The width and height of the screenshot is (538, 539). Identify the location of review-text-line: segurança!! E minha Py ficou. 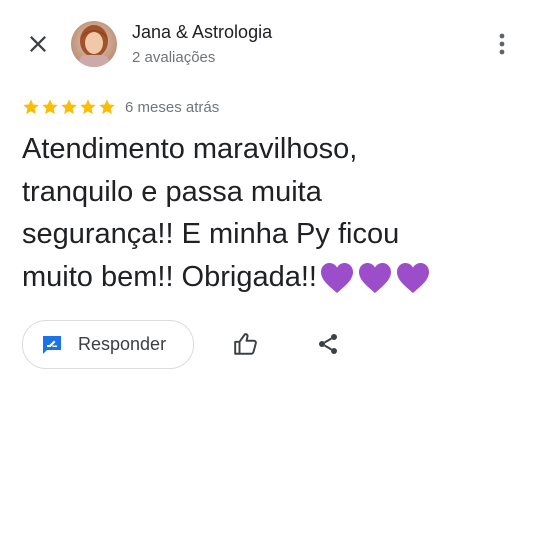
(211, 234).